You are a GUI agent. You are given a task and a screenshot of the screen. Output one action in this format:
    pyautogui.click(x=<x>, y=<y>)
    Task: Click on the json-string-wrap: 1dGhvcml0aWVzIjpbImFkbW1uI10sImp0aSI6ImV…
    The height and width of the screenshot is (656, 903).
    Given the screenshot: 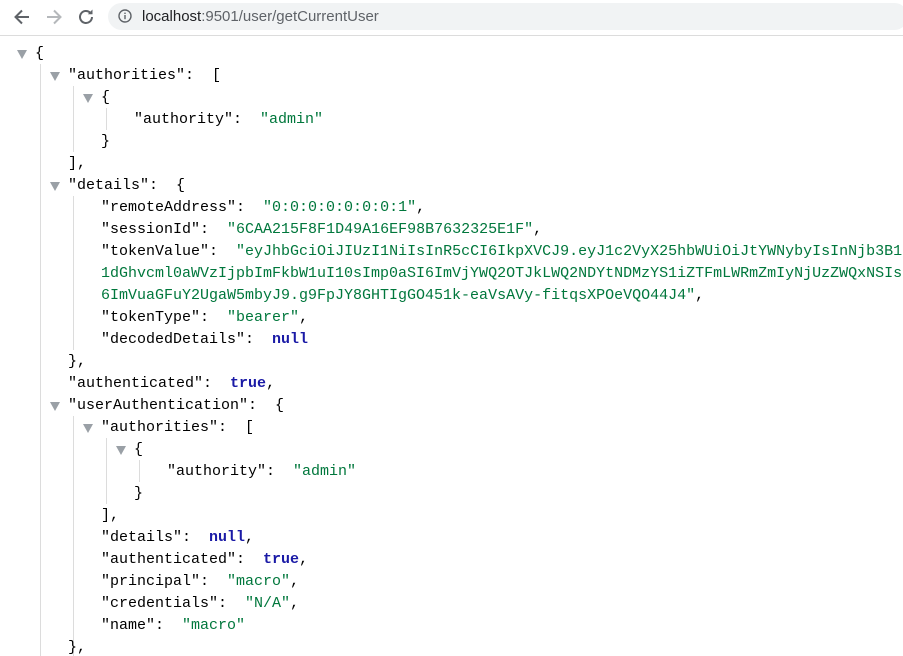 What is the action you would take?
    pyautogui.click(x=502, y=273)
    